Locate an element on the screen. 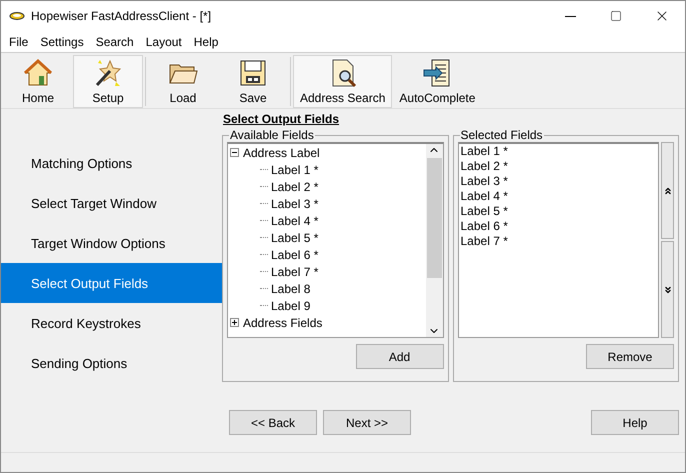  menu-item: Layout is located at coordinates (164, 41).